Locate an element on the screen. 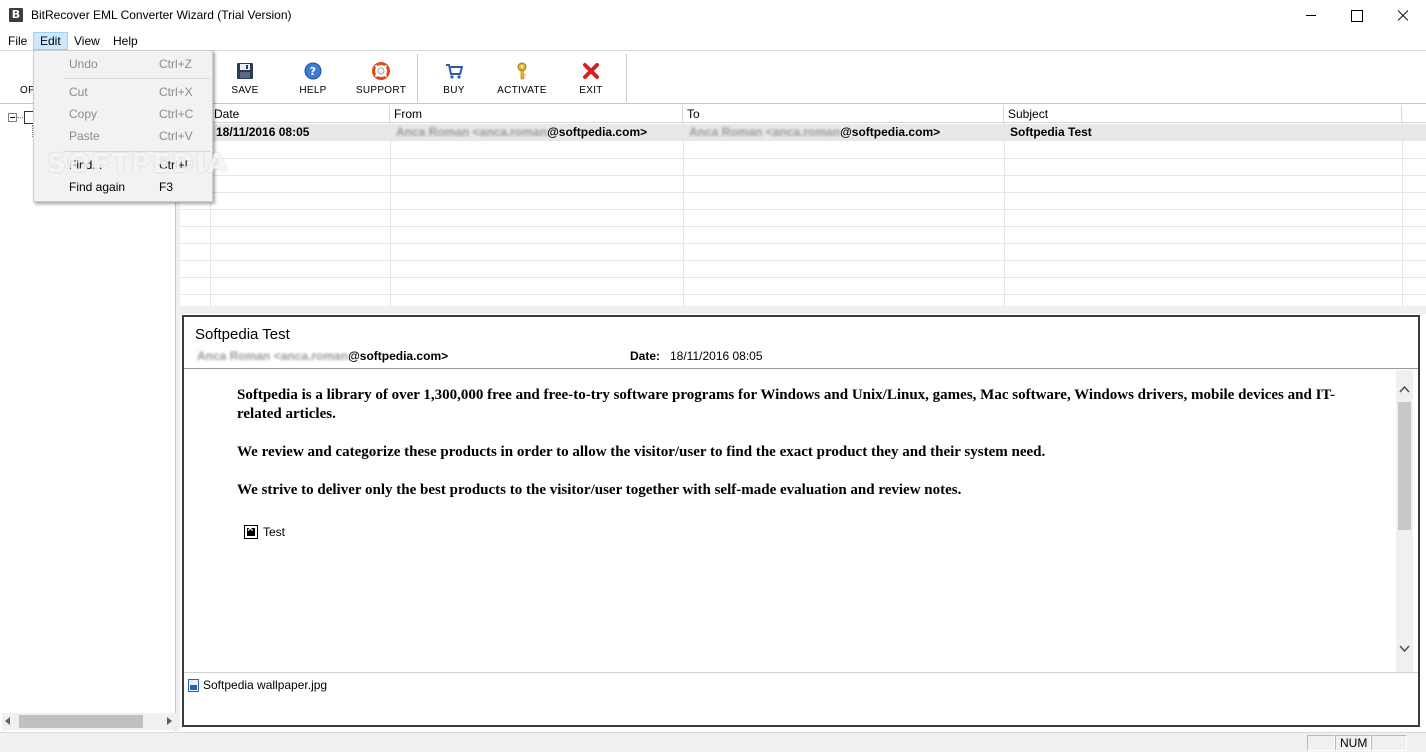 Image resolution: width=1426 pixels, height=752 pixels. help-circle-icon: ? is located at coordinates (313, 71).